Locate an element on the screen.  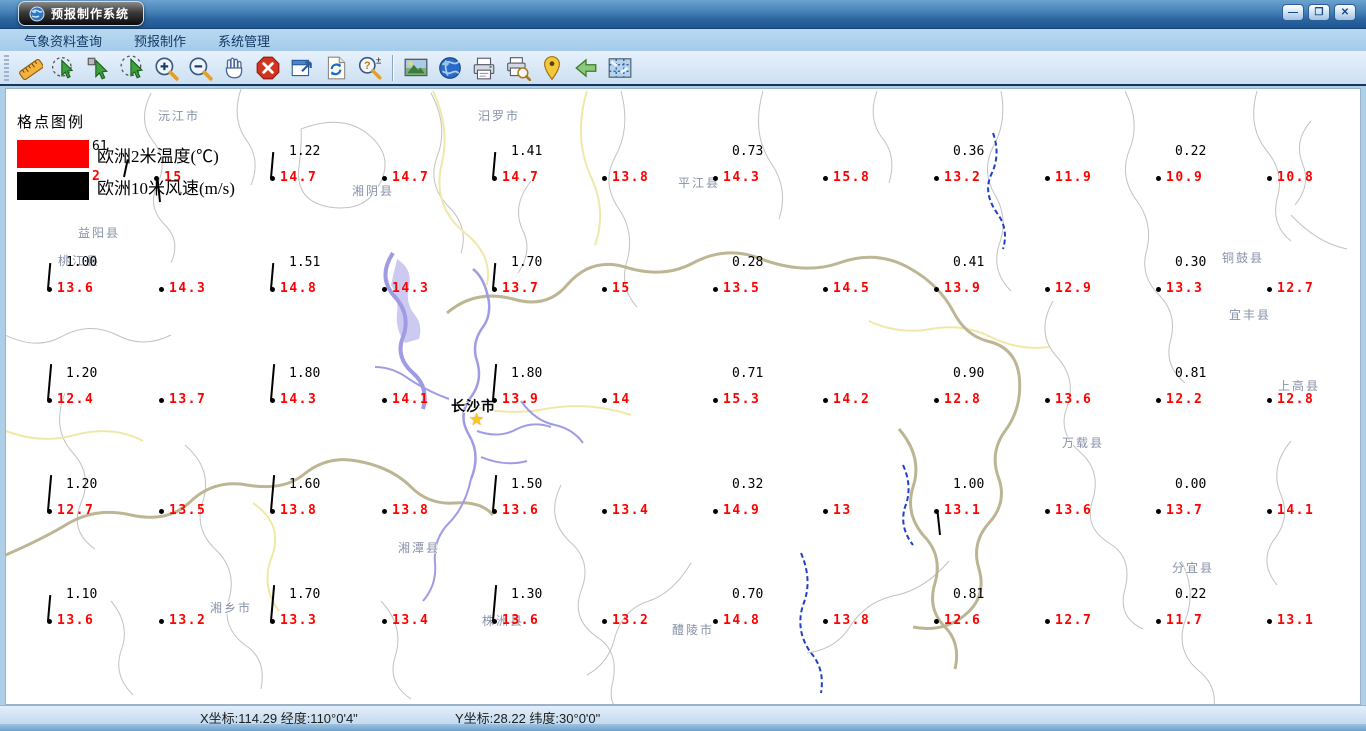
stop-icon is located at coordinates (268, 67).